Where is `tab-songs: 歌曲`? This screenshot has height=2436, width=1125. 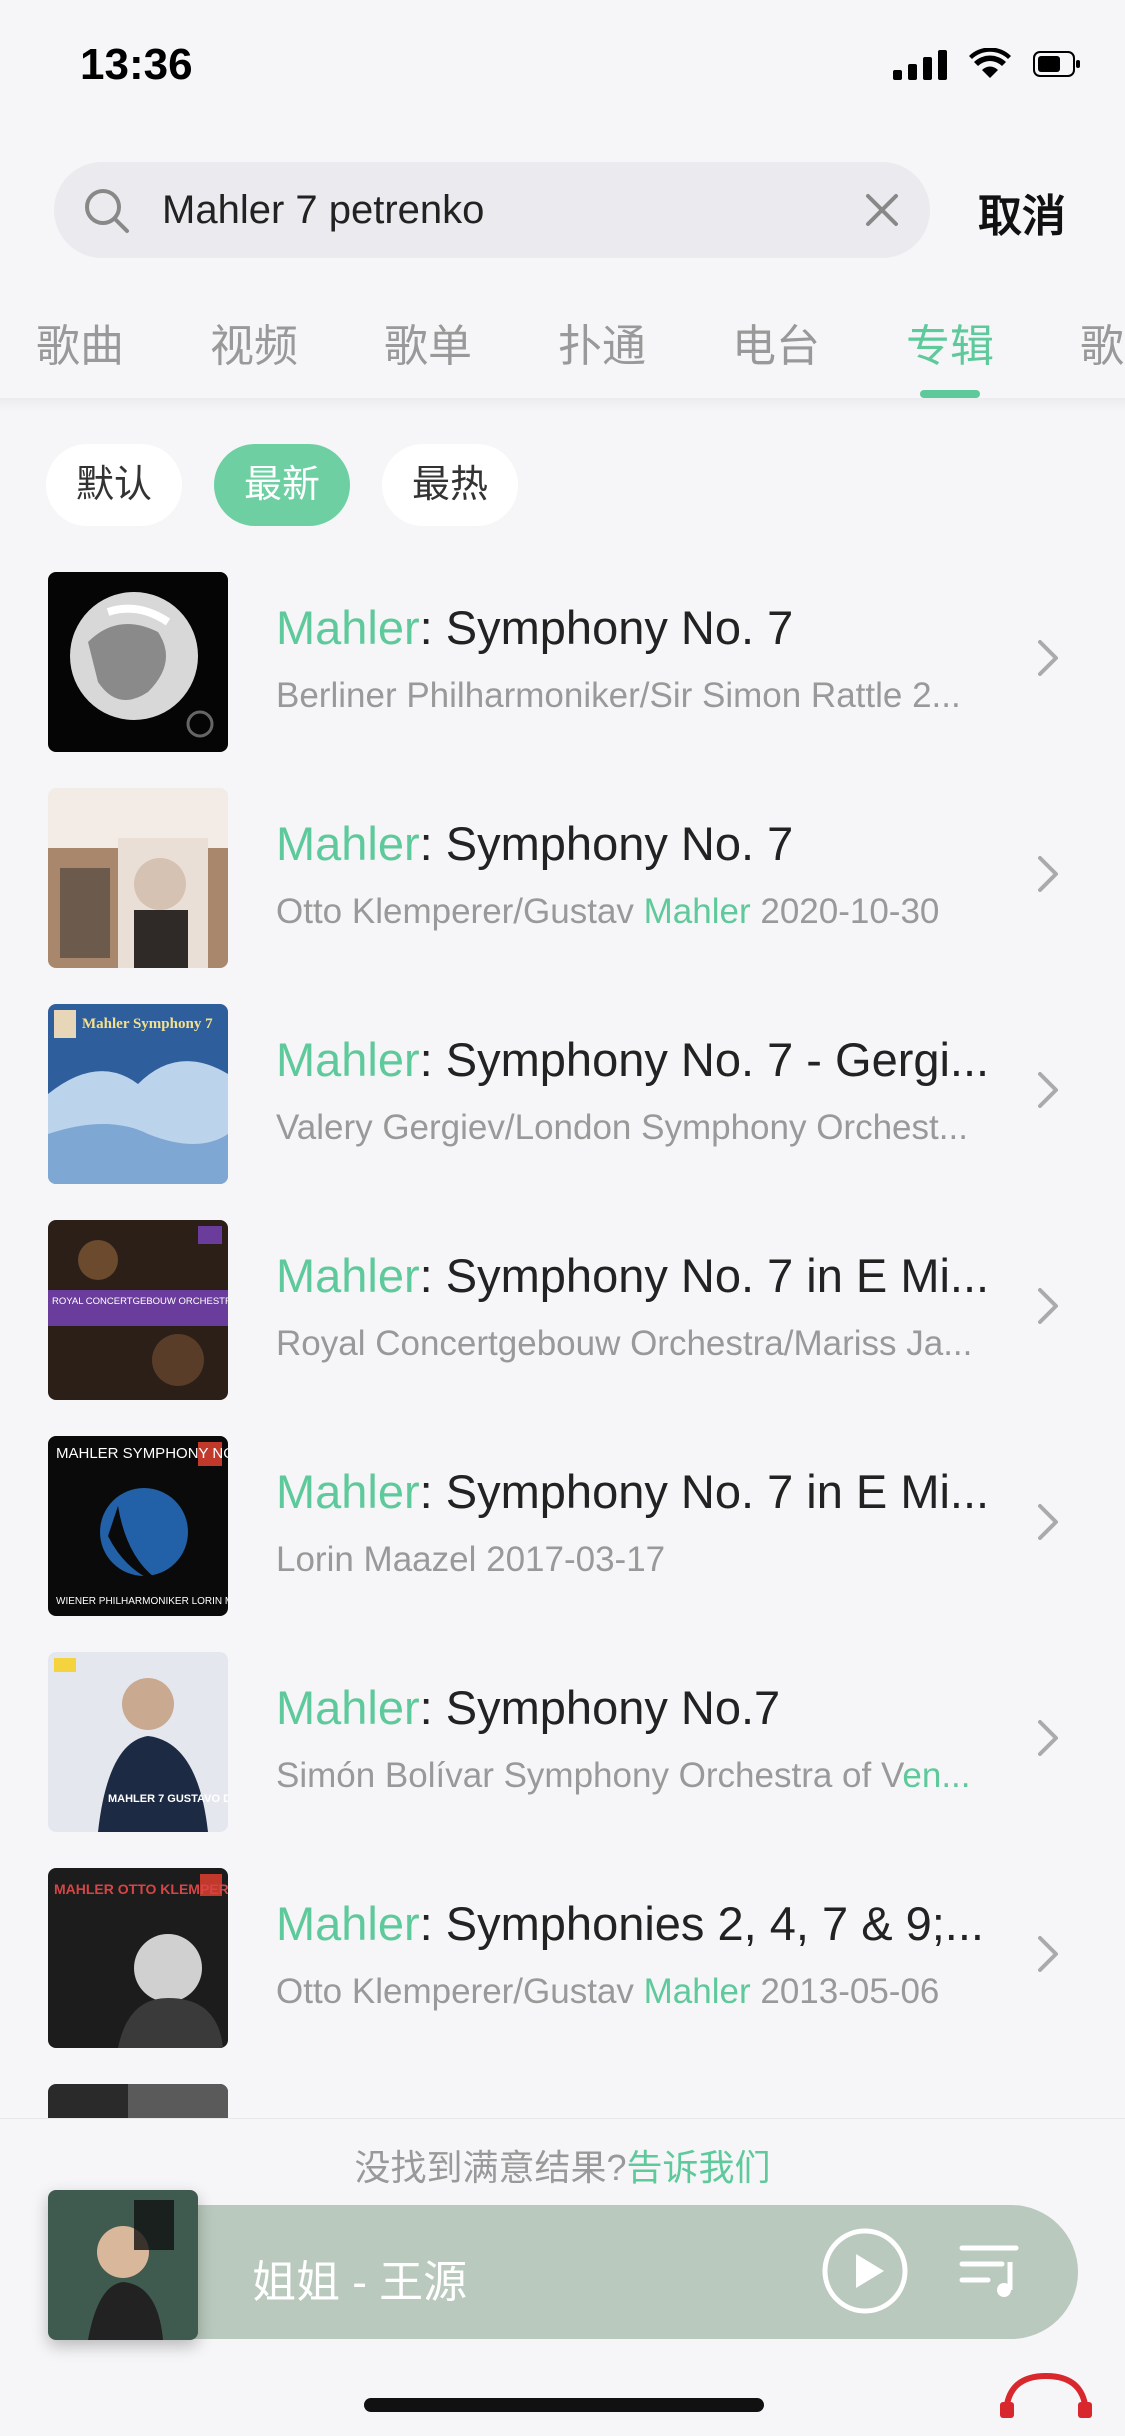
tab-songs: 歌曲 is located at coordinates (80, 342).